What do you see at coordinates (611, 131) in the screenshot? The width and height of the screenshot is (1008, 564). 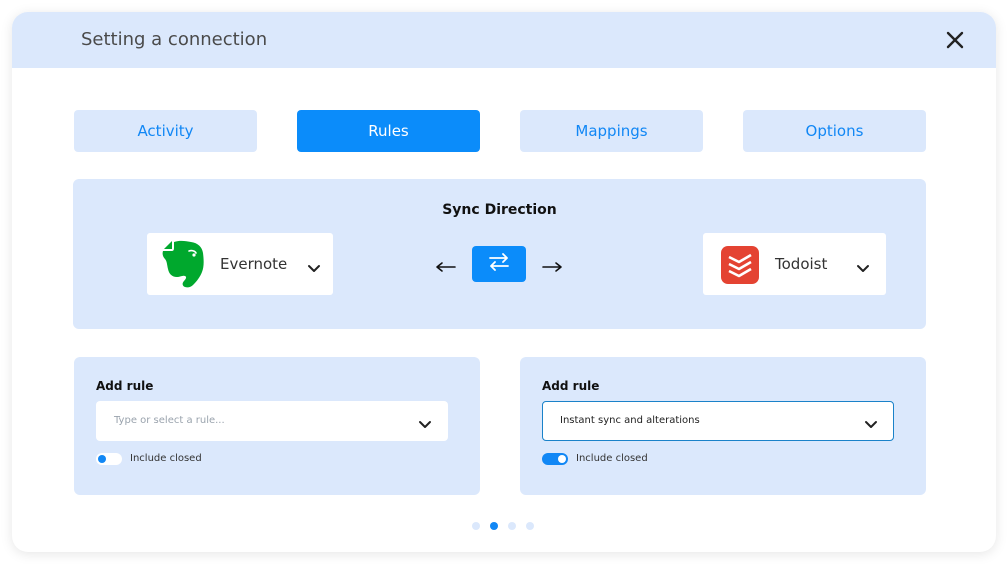 I see `tab-mappings: Mappings` at bounding box center [611, 131].